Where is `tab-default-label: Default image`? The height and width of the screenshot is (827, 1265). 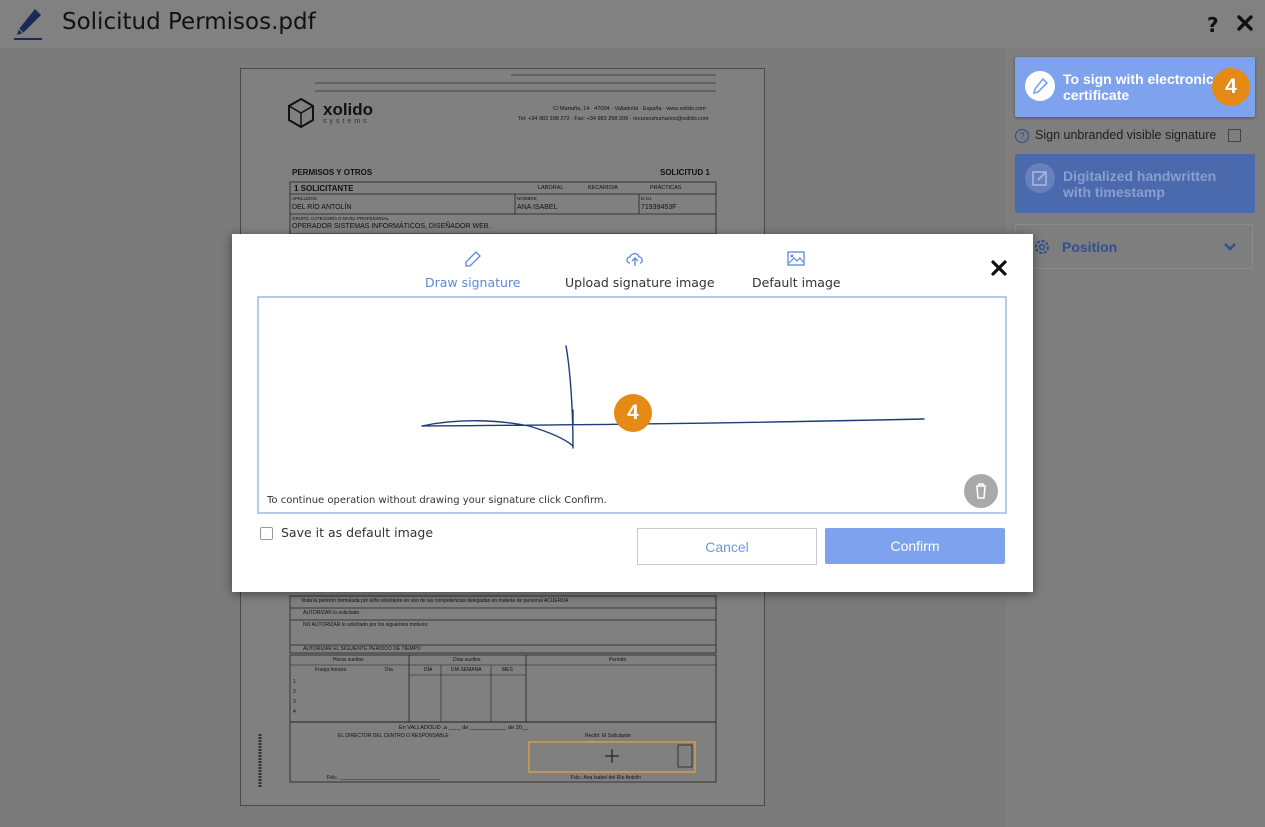
tab-default-label: Default image is located at coordinates (796, 282).